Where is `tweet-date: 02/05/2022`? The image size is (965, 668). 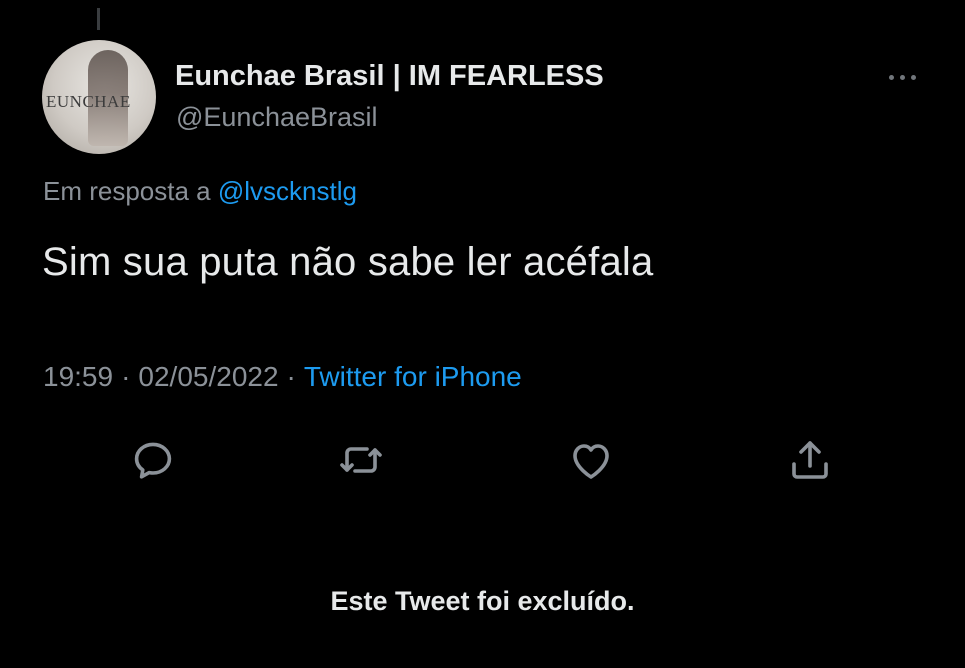
tweet-date: 02/05/2022 is located at coordinates (208, 376).